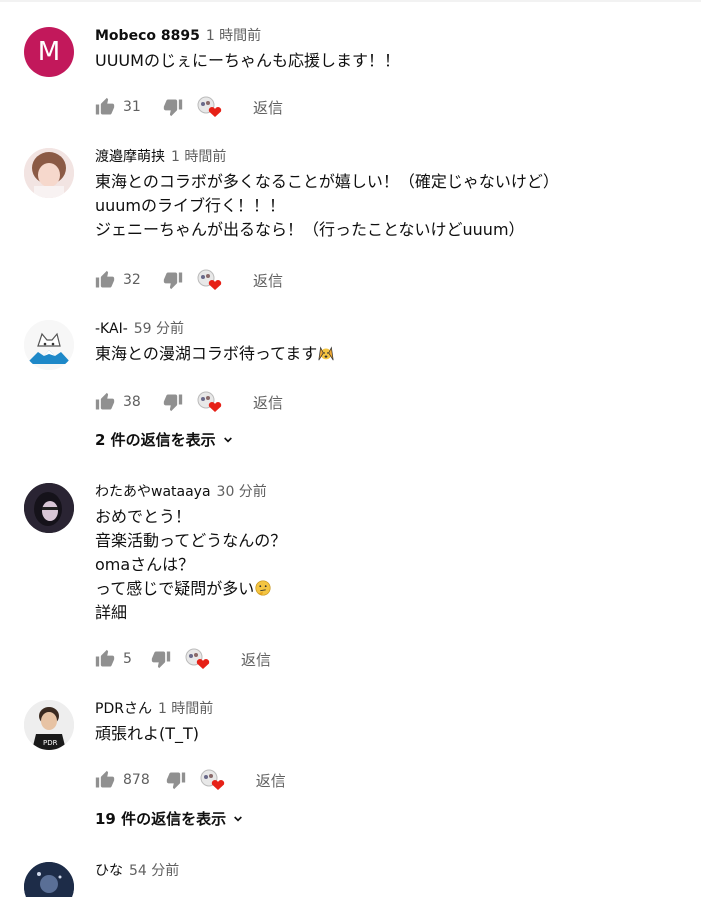  What do you see at coordinates (247, 60) in the screenshot?
I see `comment-line: UUUMのじぇにーちゃんも応援します！！` at bounding box center [247, 60].